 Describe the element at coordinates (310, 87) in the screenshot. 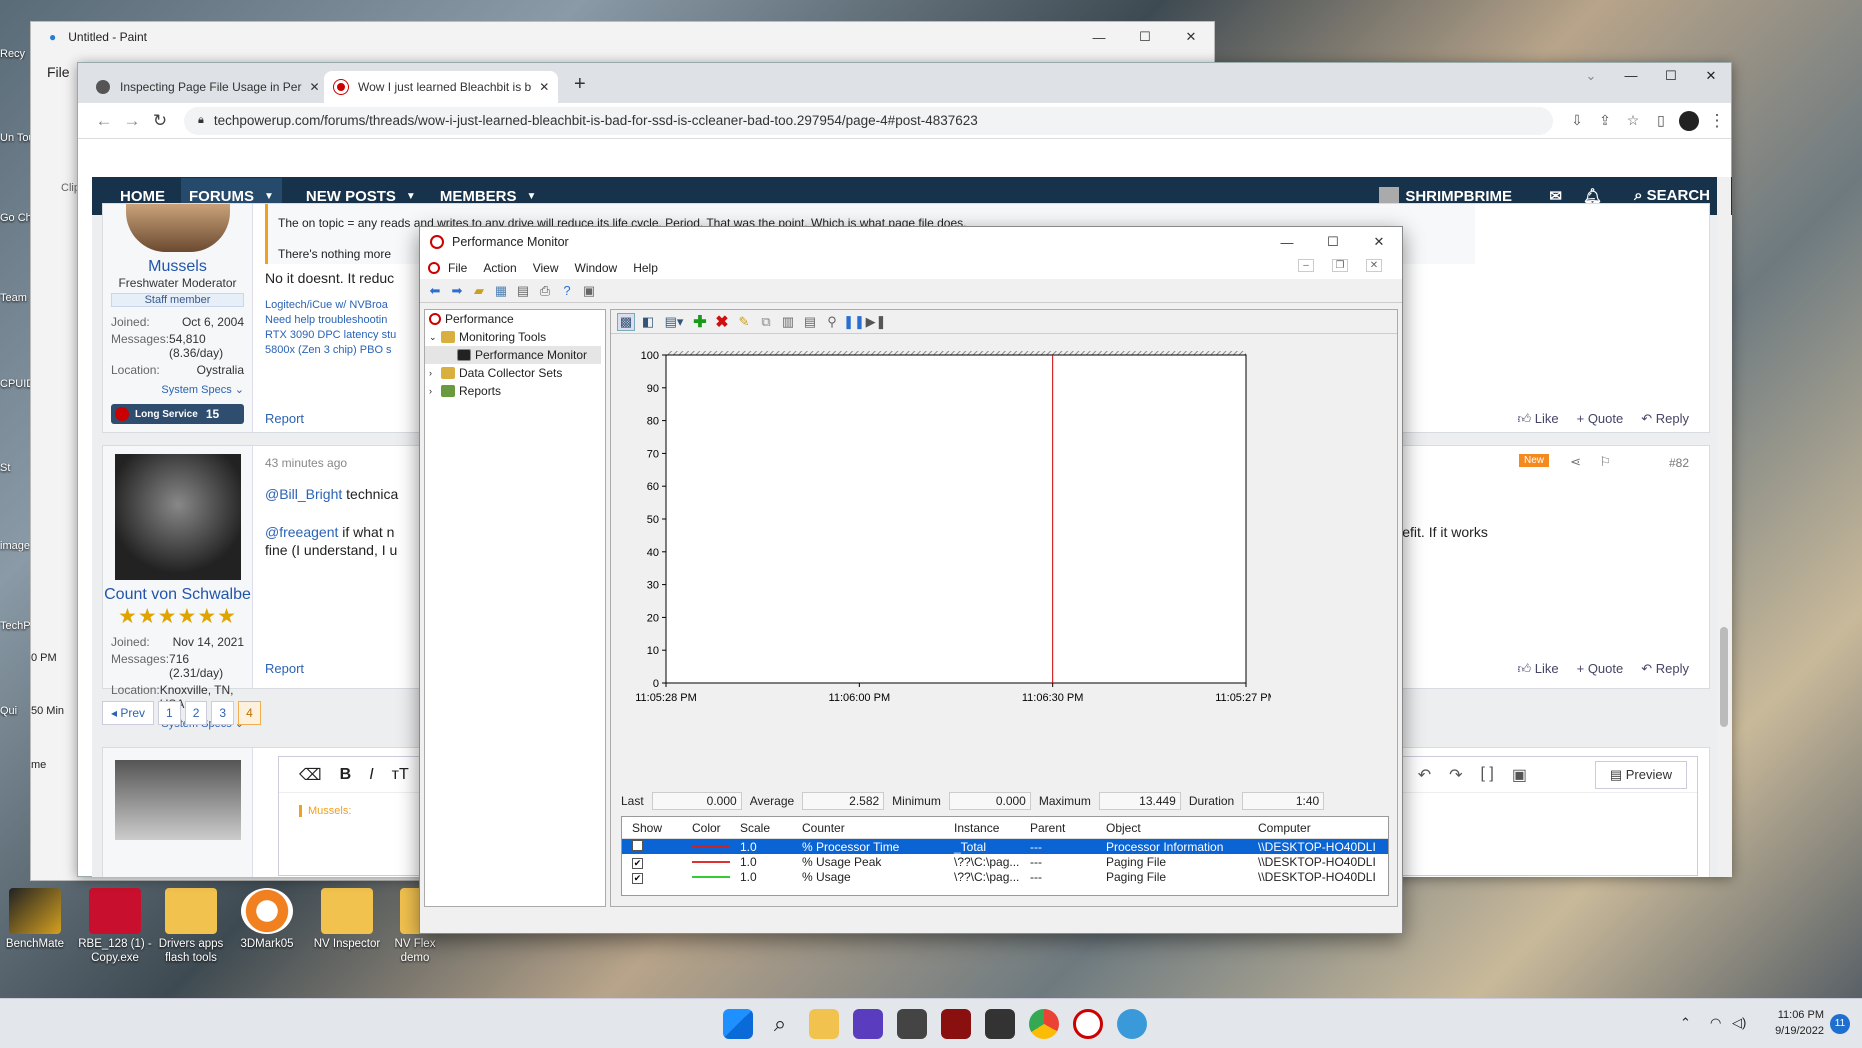

I see `tab-close-icon: ✕` at that location.